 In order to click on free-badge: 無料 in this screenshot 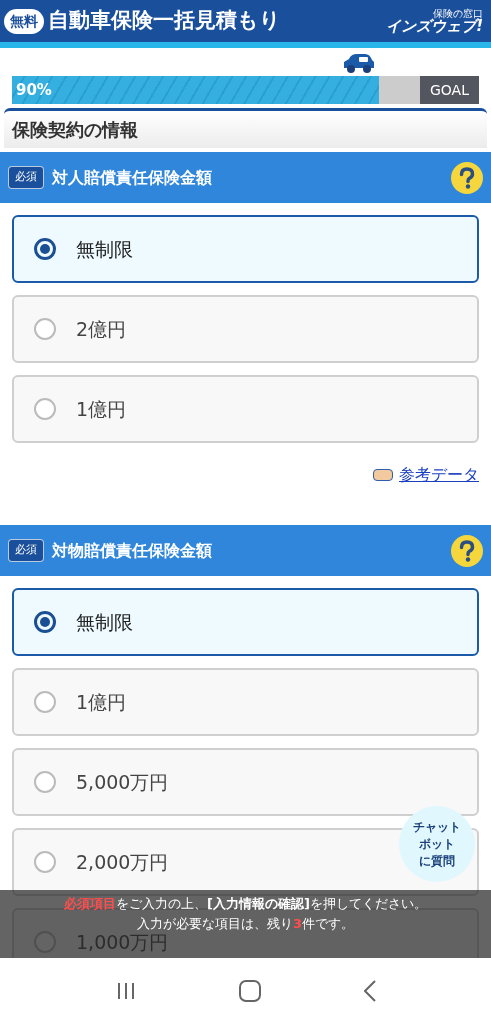, I will do `click(24, 21)`.